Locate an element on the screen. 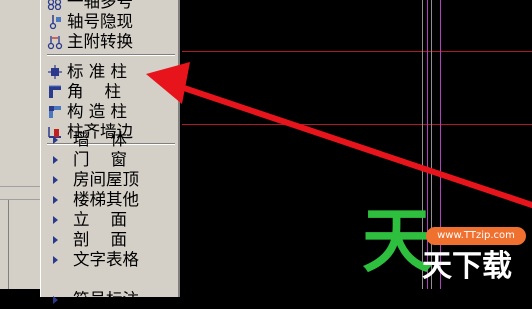 The height and width of the screenshot is (309, 532). menu-item-symbol-annotation: 符号标注 is located at coordinates (112, 299).